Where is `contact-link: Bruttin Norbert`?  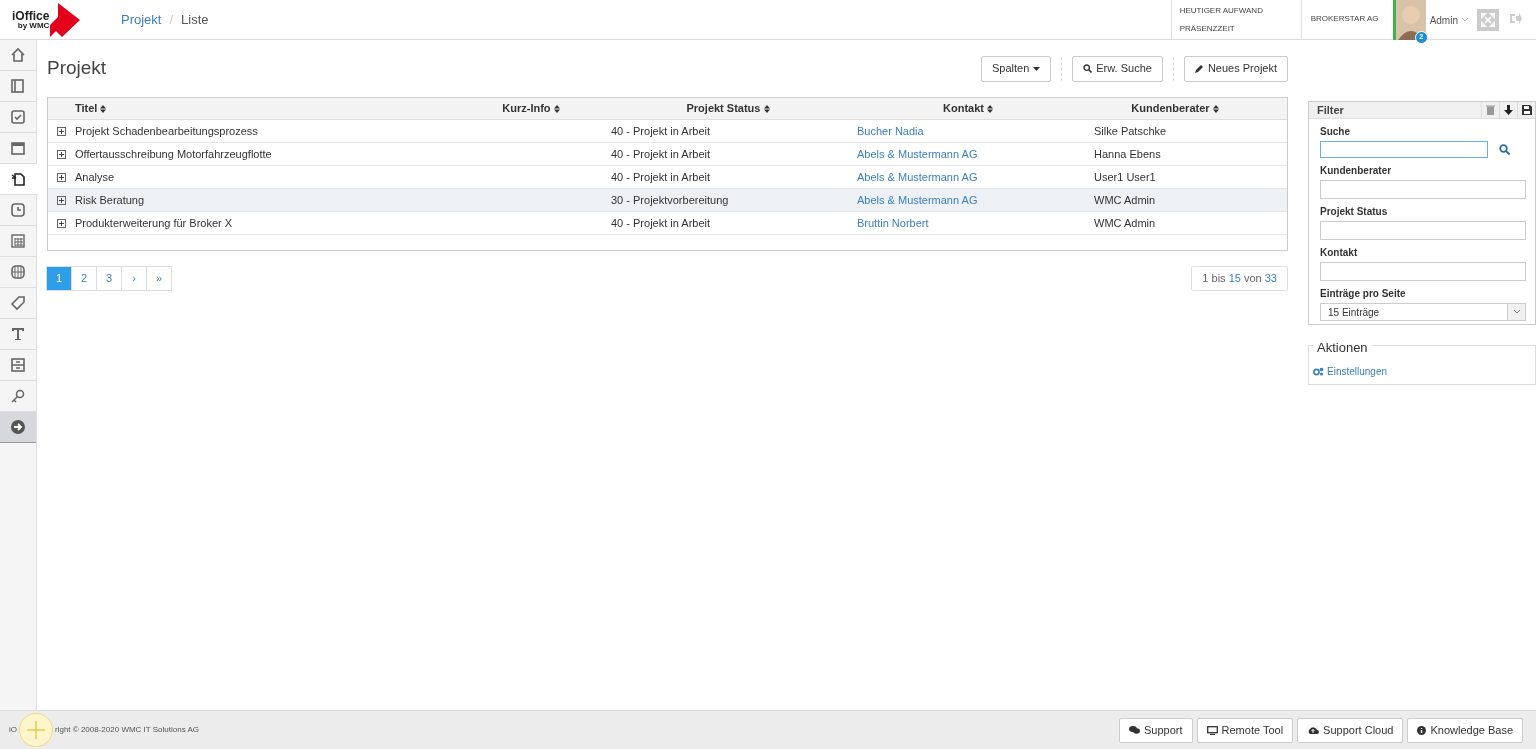
contact-link: Bruttin Norbert is located at coordinates (893, 222).